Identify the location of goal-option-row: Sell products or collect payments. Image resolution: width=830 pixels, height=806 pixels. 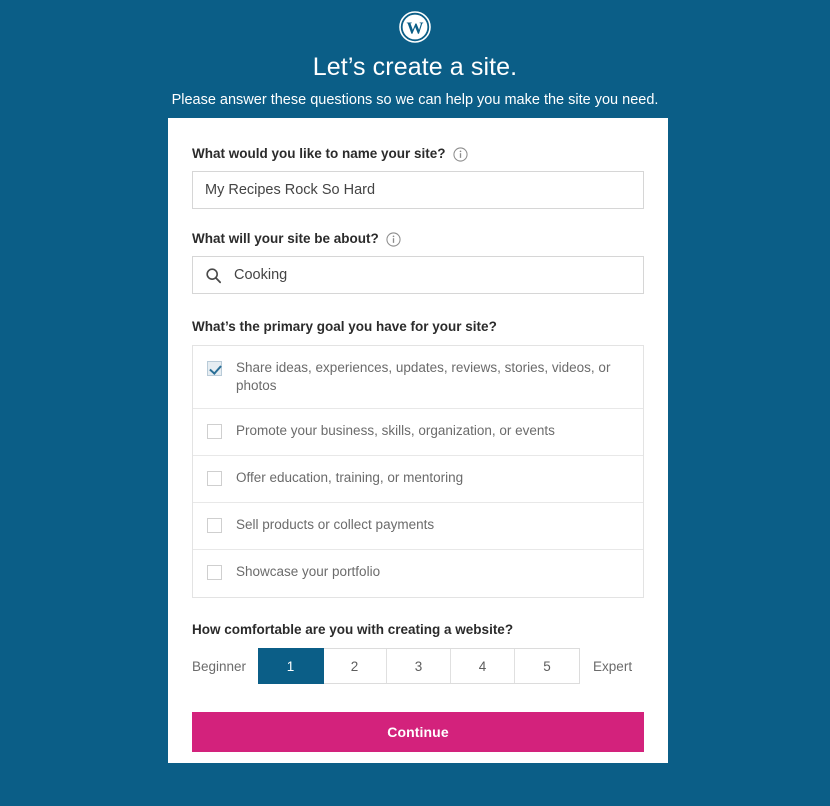
(418, 526).